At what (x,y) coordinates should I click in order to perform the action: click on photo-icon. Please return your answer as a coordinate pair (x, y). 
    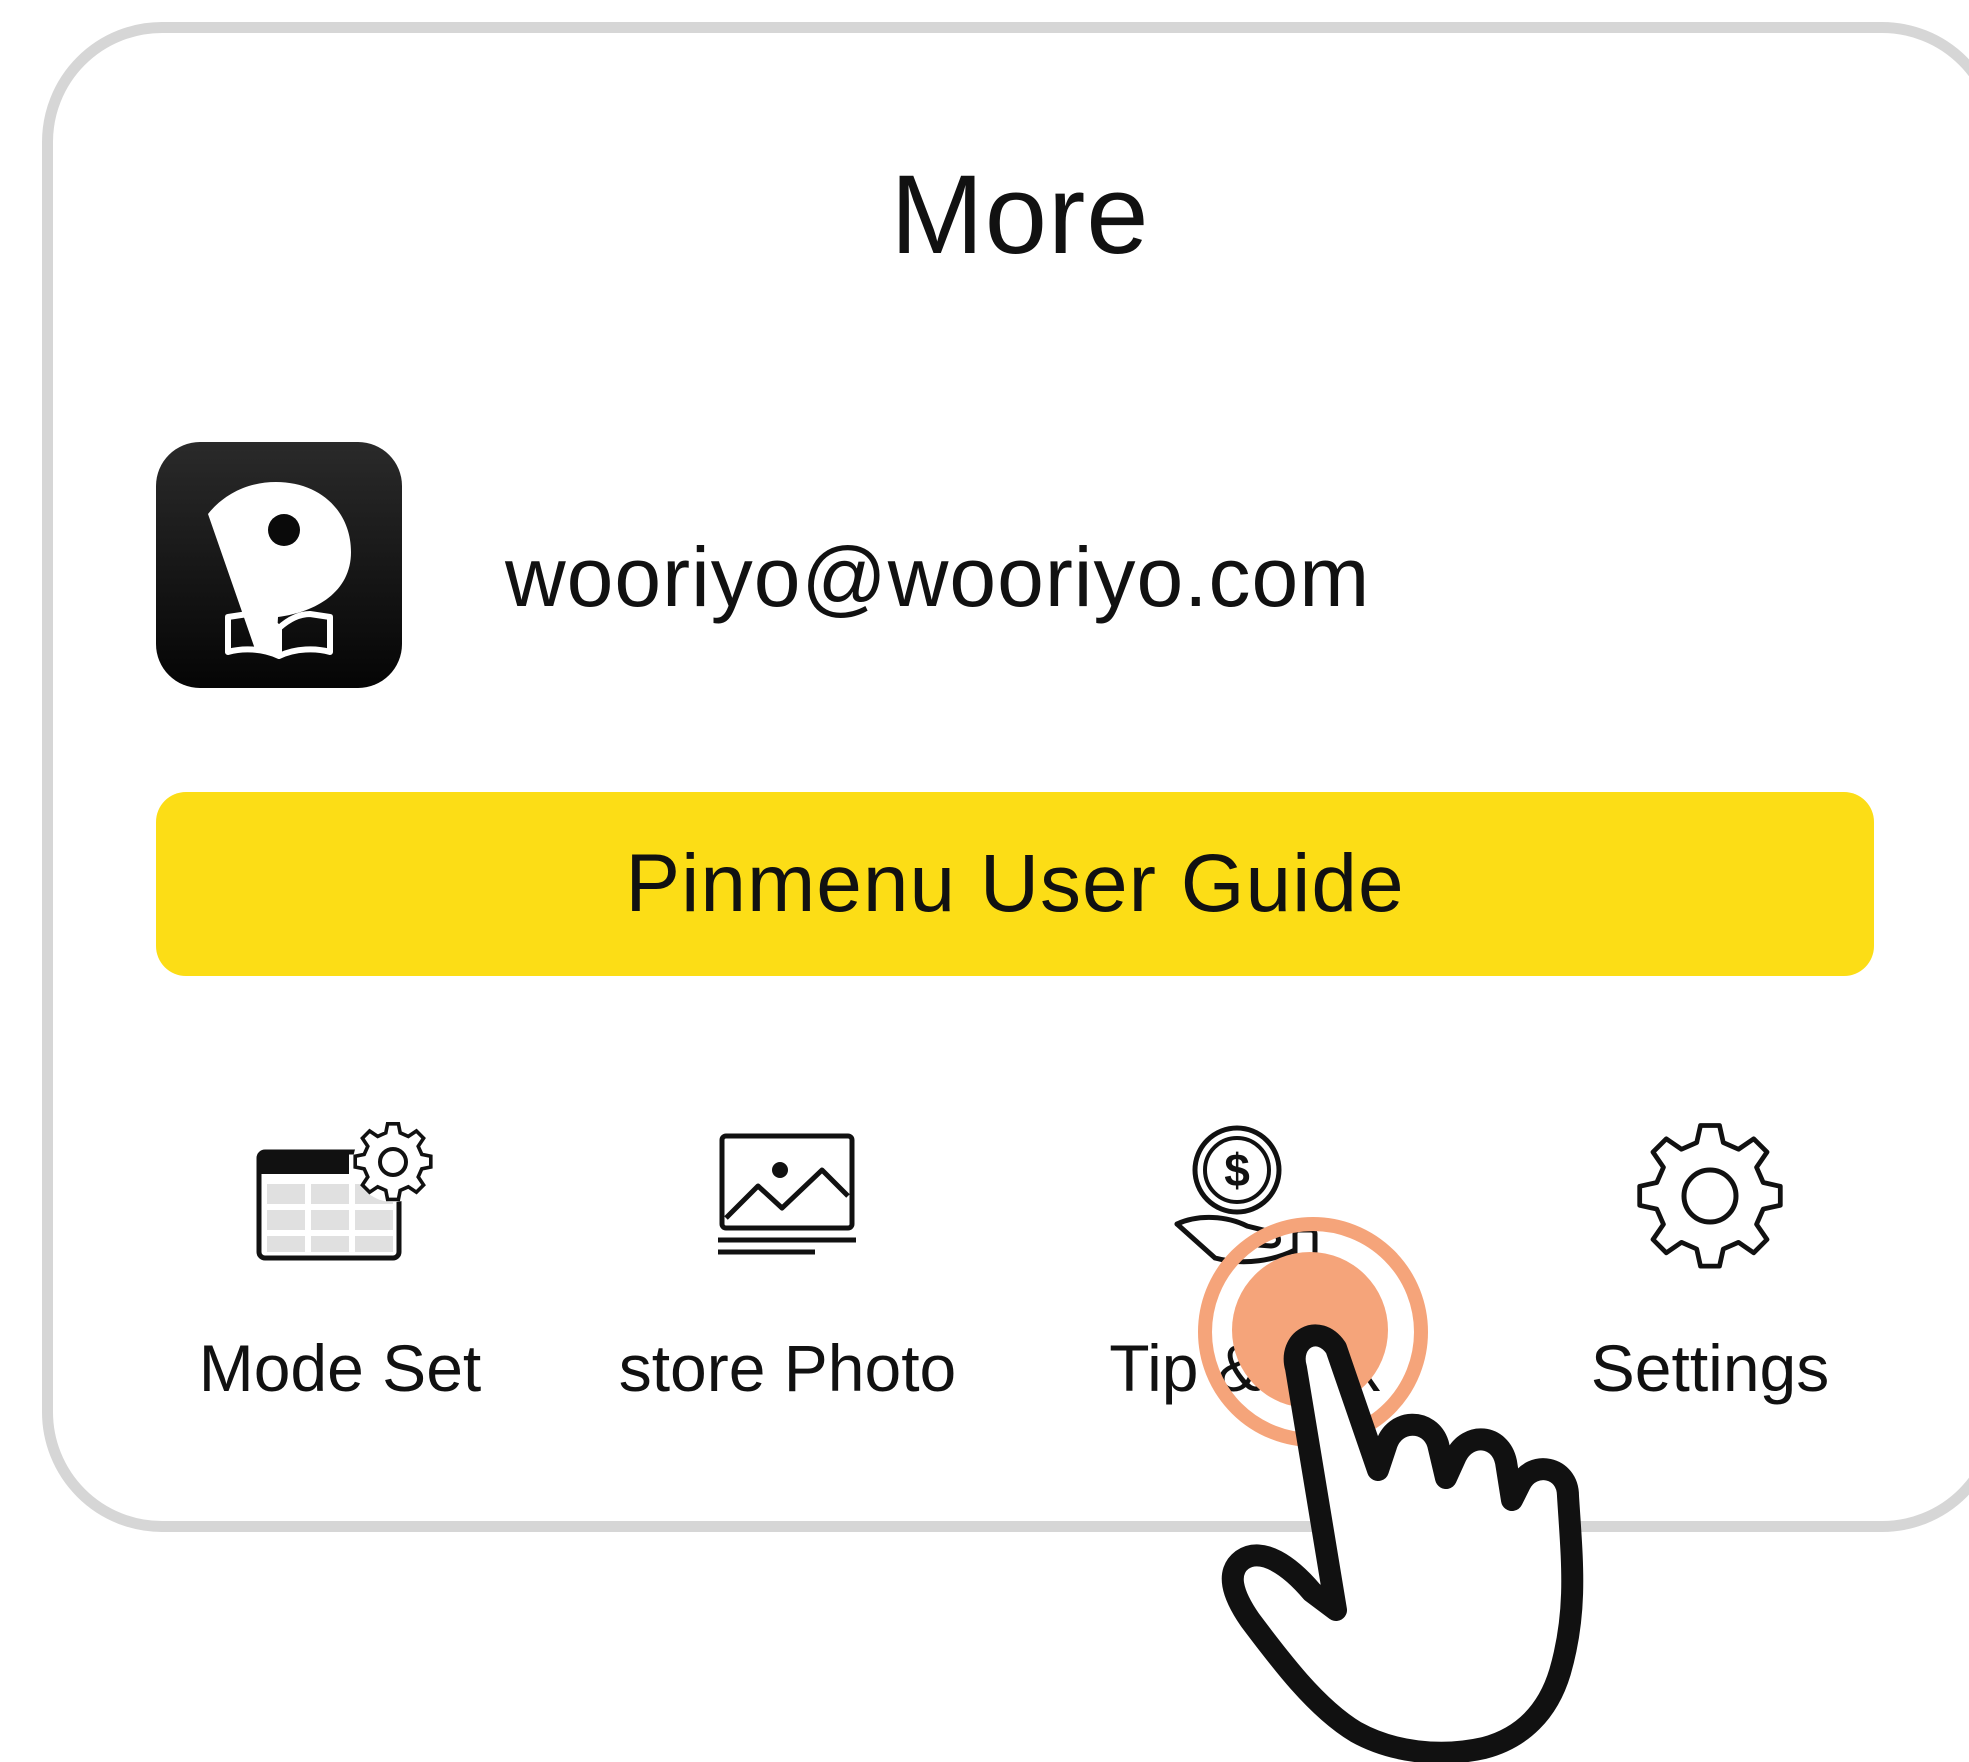
    Looking at the image, I should click on (787, 1194).